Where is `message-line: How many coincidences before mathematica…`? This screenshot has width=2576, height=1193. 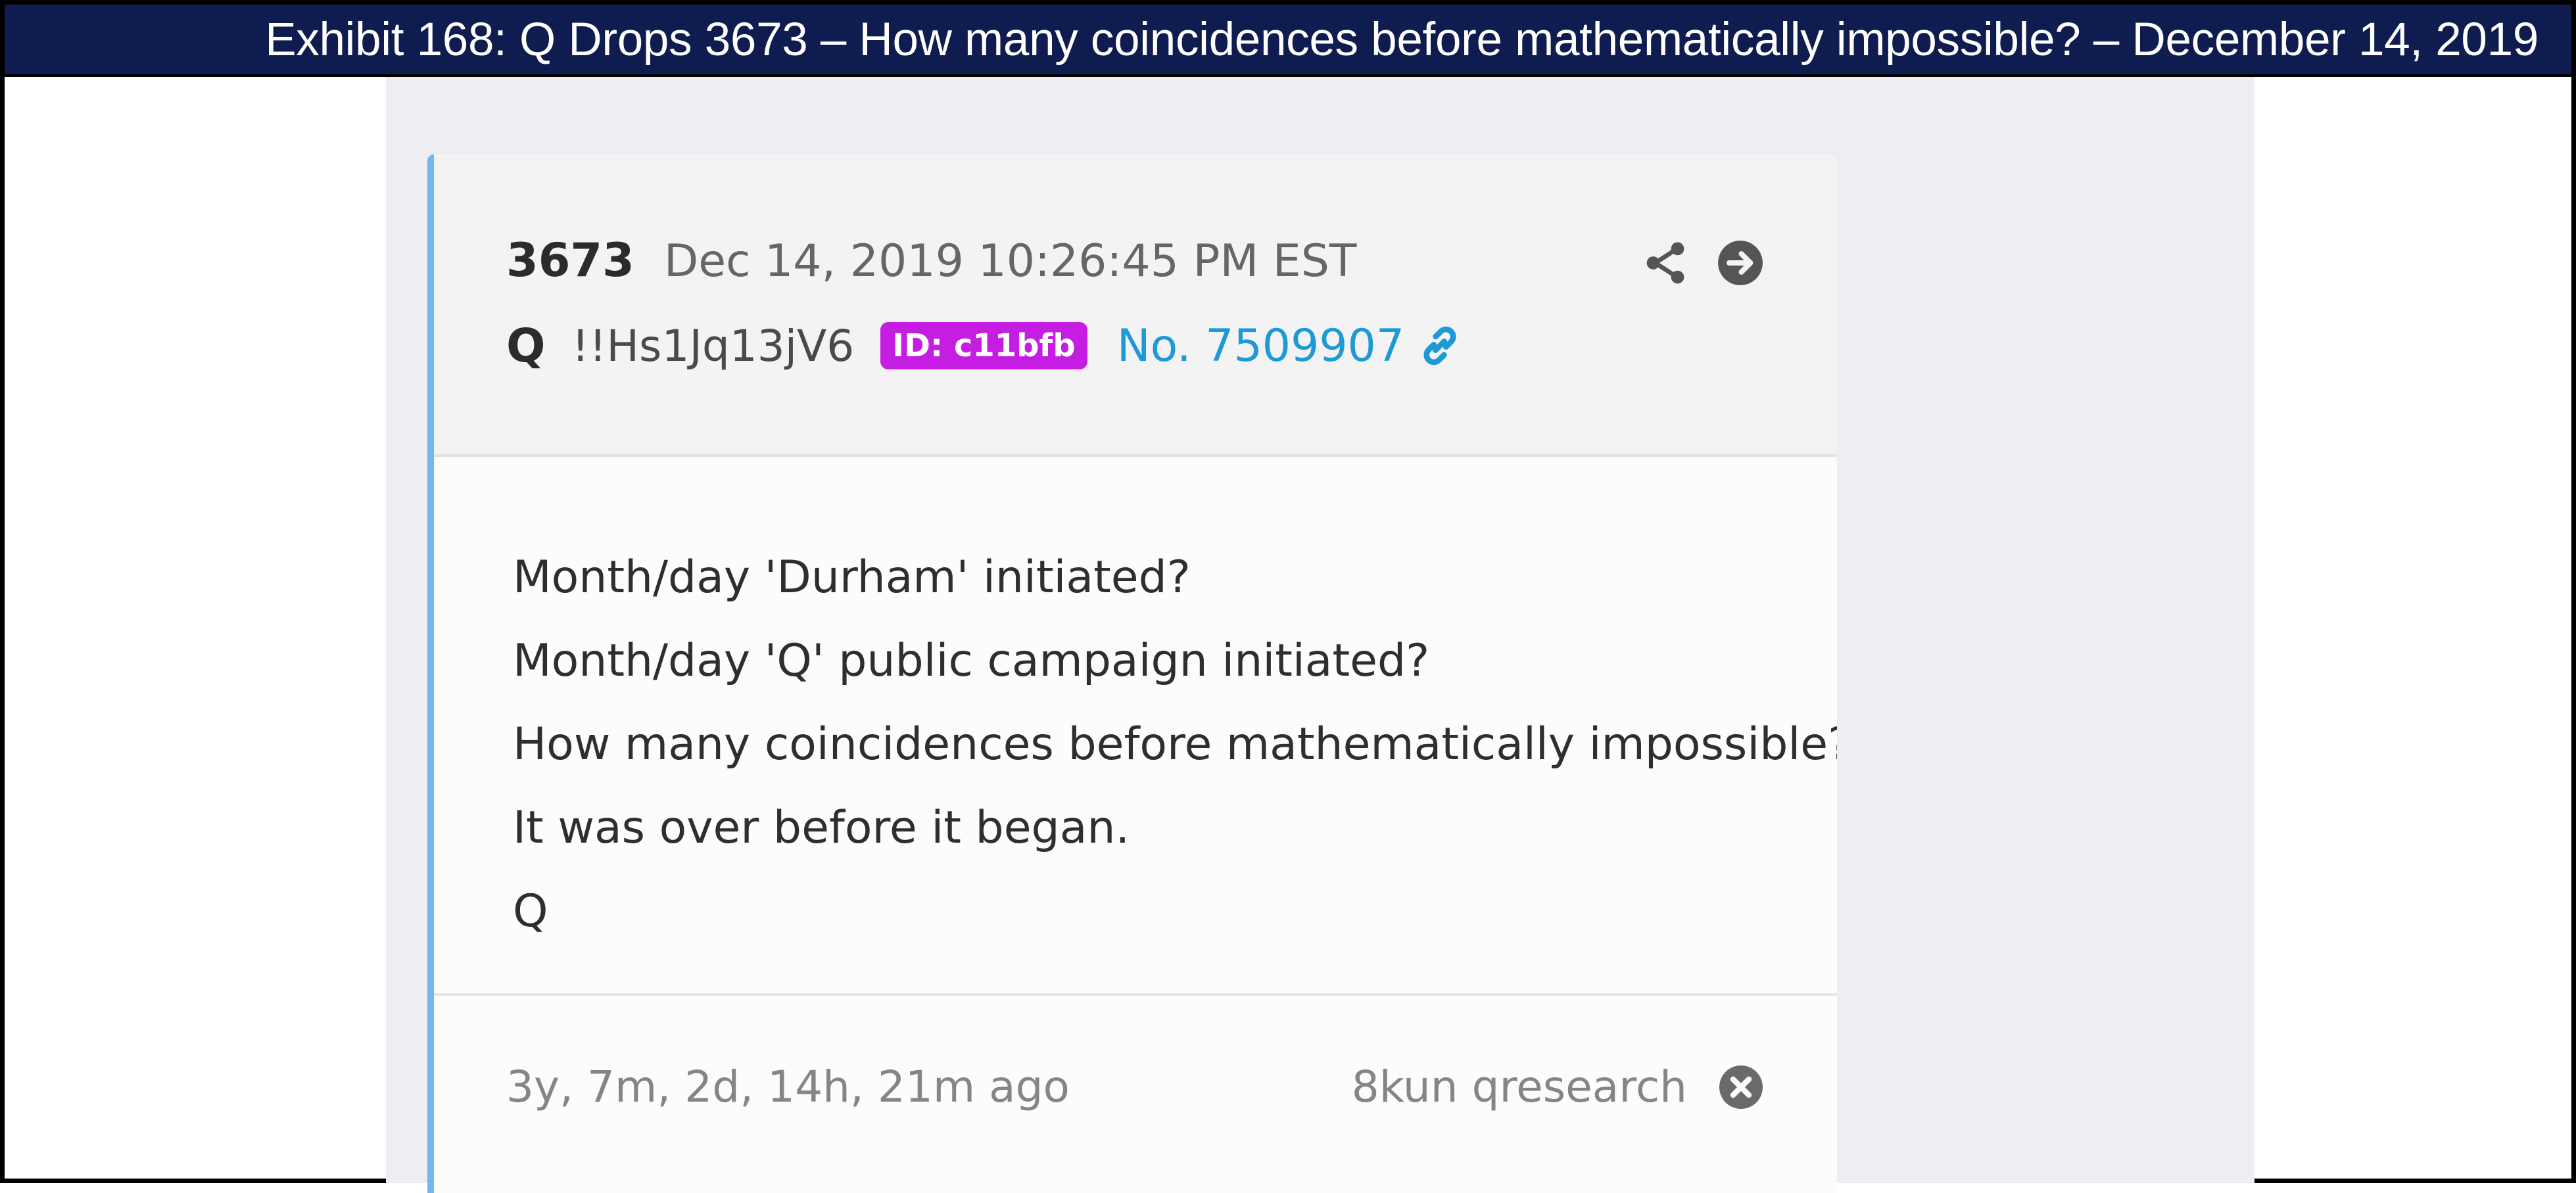
message-line: How many coincidences before mathematica… is located at coordinates (1175, 744).